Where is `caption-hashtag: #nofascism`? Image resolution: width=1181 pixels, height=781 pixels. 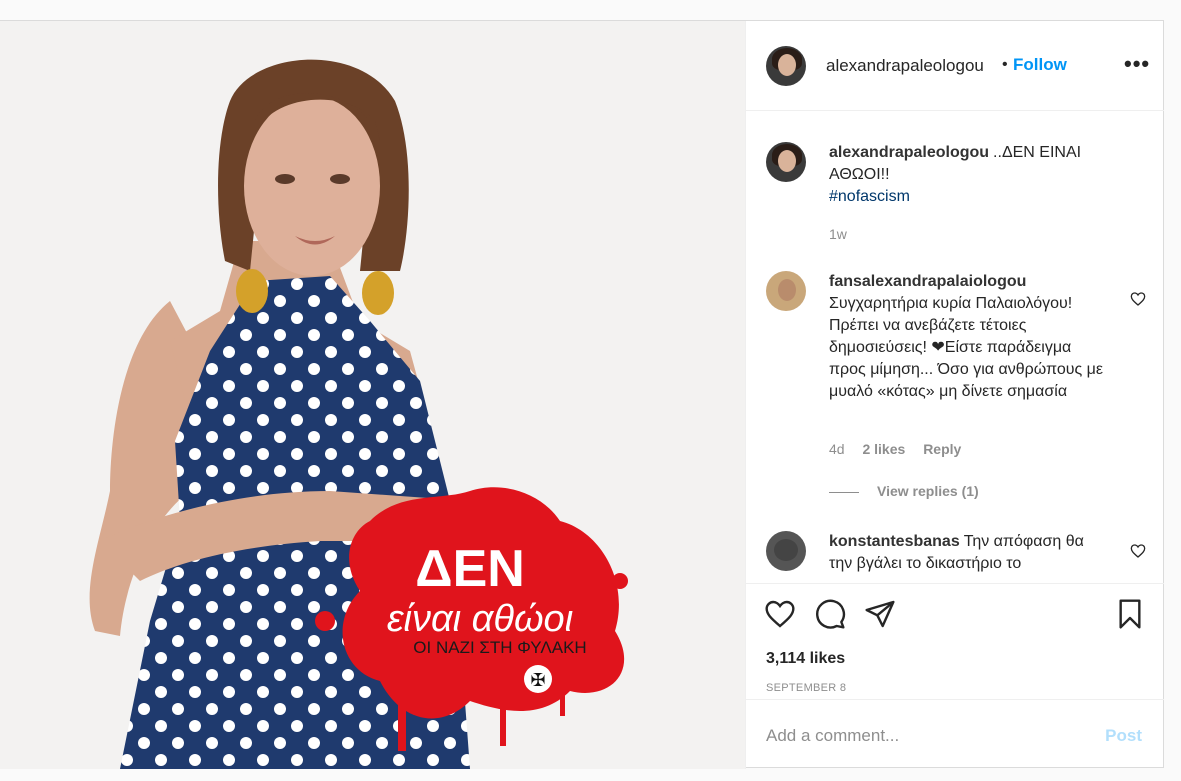 caption-hashtag: #nofascism is located at coordinates (869, 197).